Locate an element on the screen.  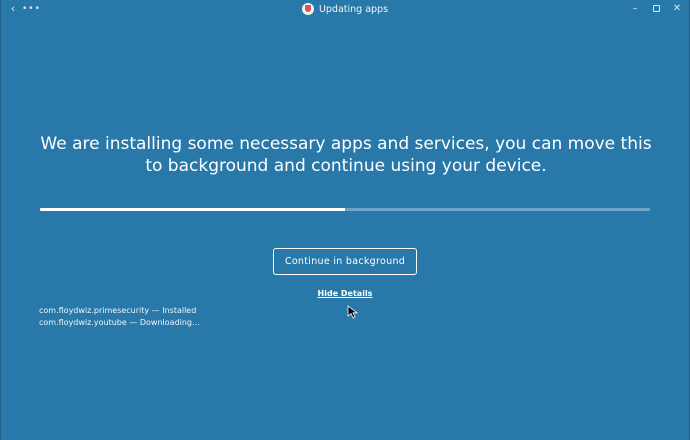
download-app-icon is located at coordinates (307, 9).